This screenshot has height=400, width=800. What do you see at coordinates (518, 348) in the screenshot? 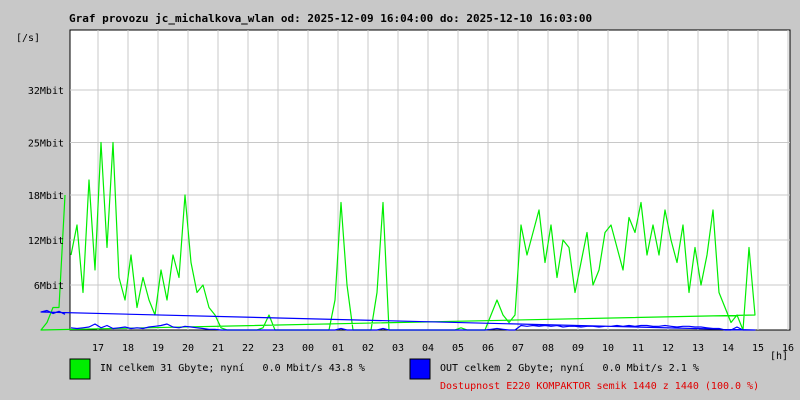
I see `x-tick-label: 07` at bounding box center [518, 348].